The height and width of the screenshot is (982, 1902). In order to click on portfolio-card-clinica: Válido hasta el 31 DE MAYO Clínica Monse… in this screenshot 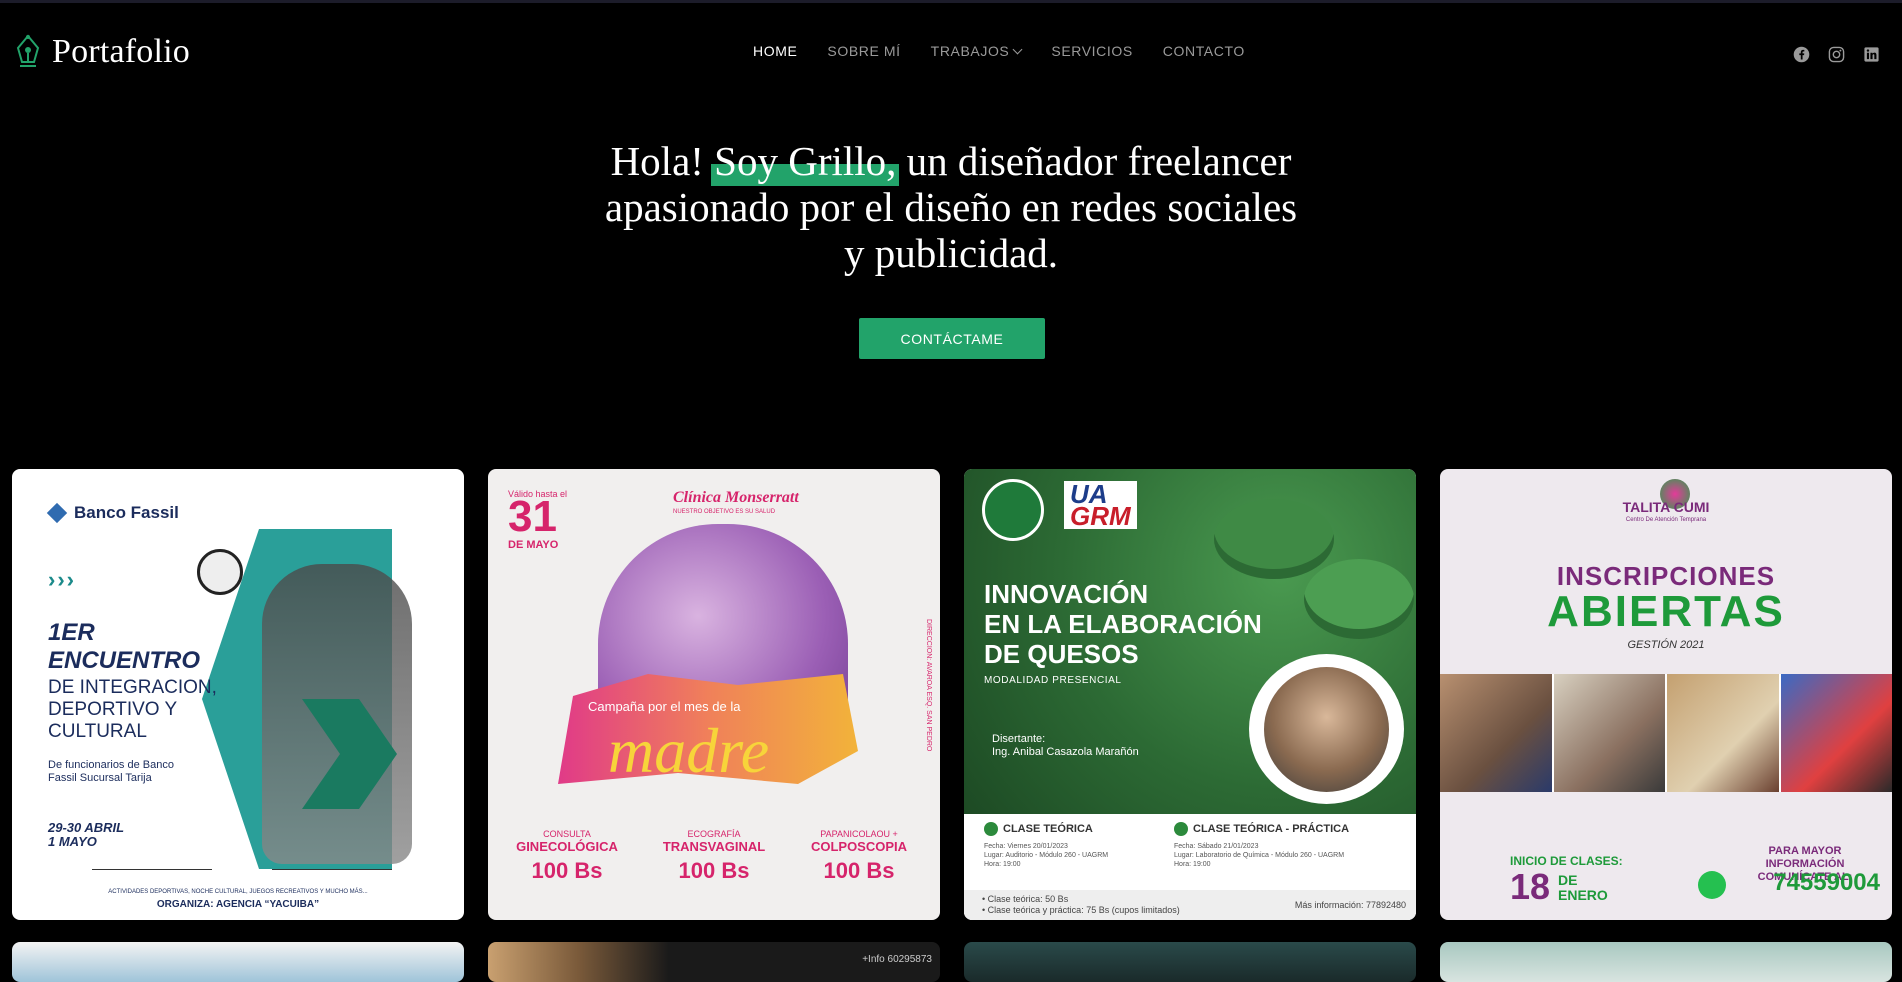, I will do `click(714, 694)`.